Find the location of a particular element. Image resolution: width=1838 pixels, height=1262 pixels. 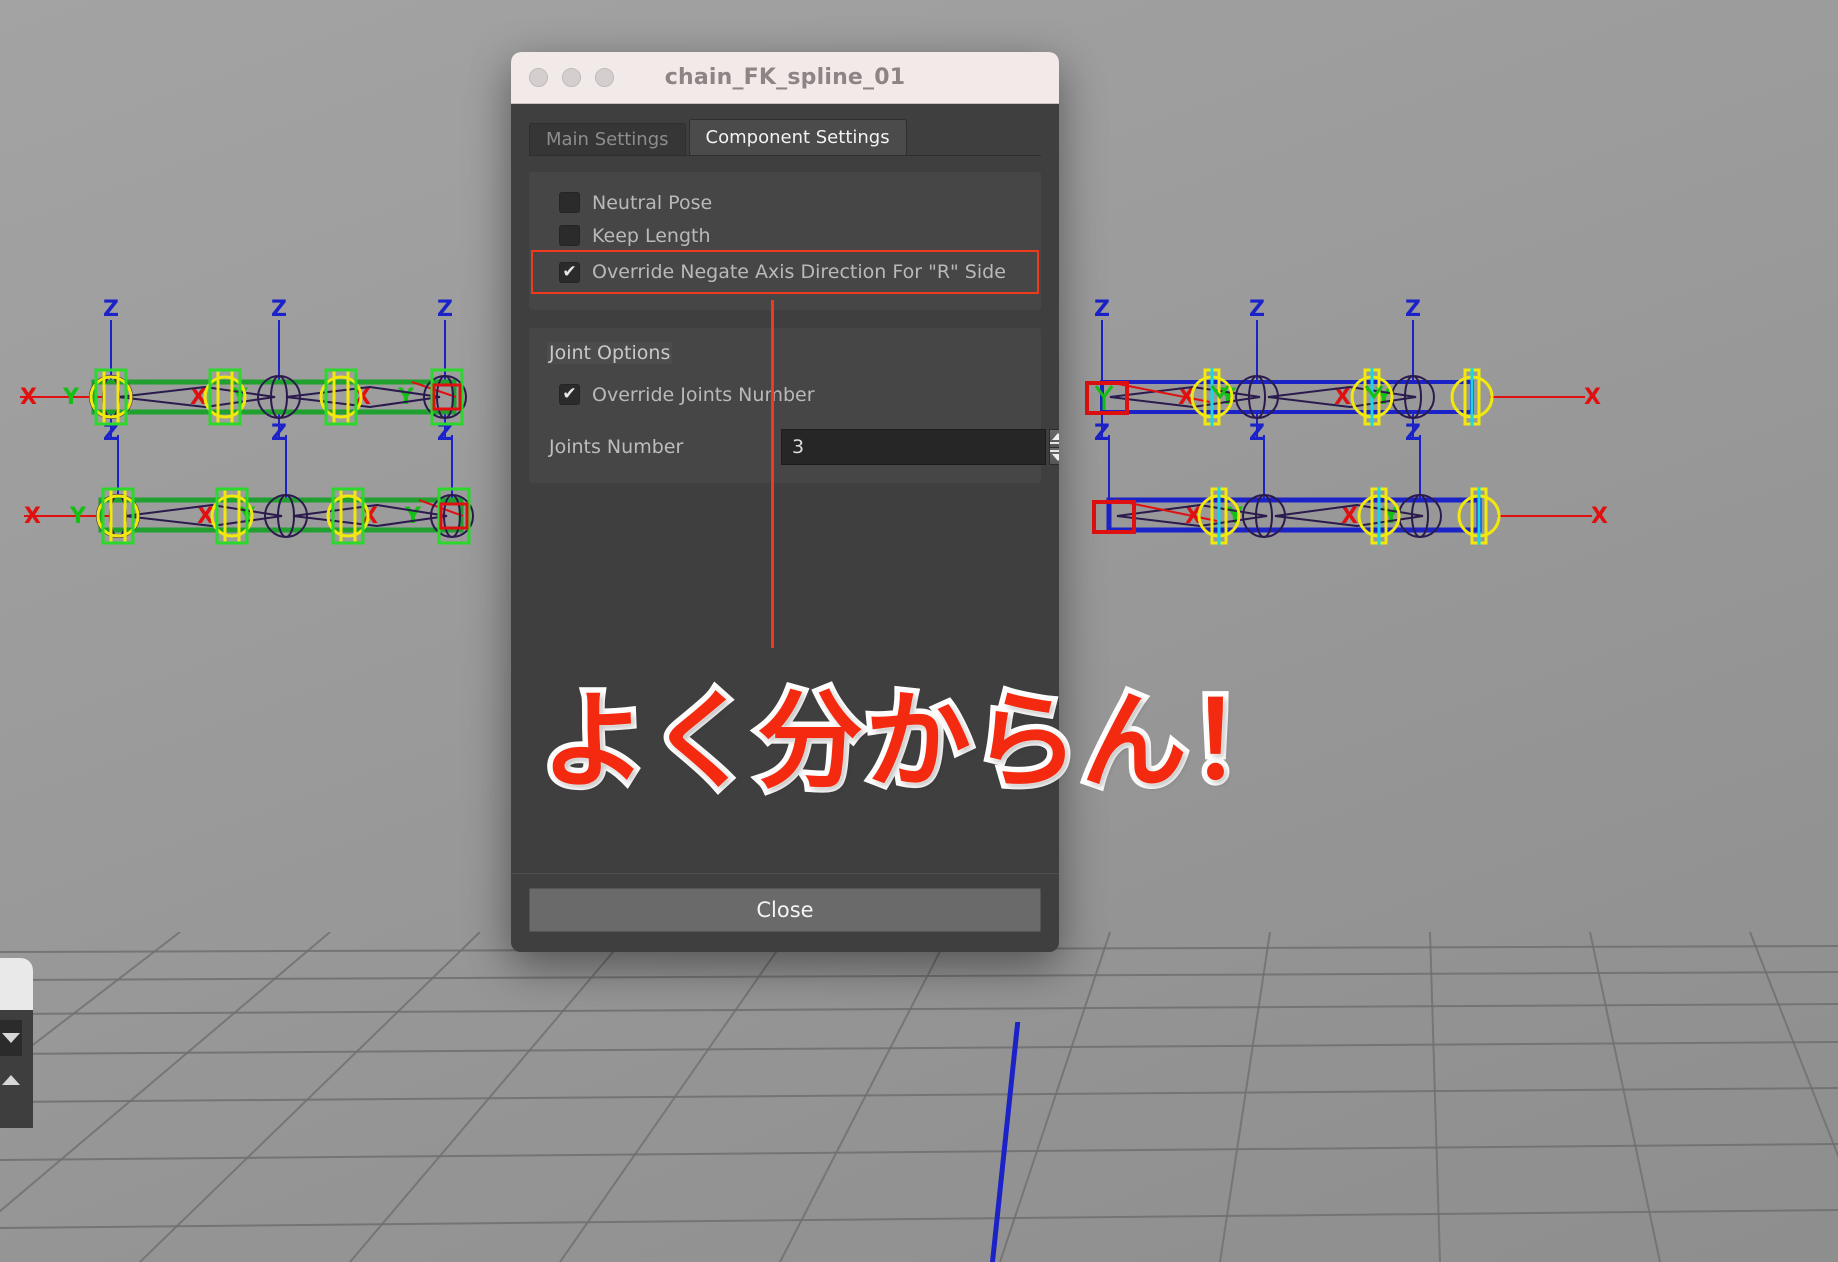

zoom-window-button is located at coordinates (604, 77).